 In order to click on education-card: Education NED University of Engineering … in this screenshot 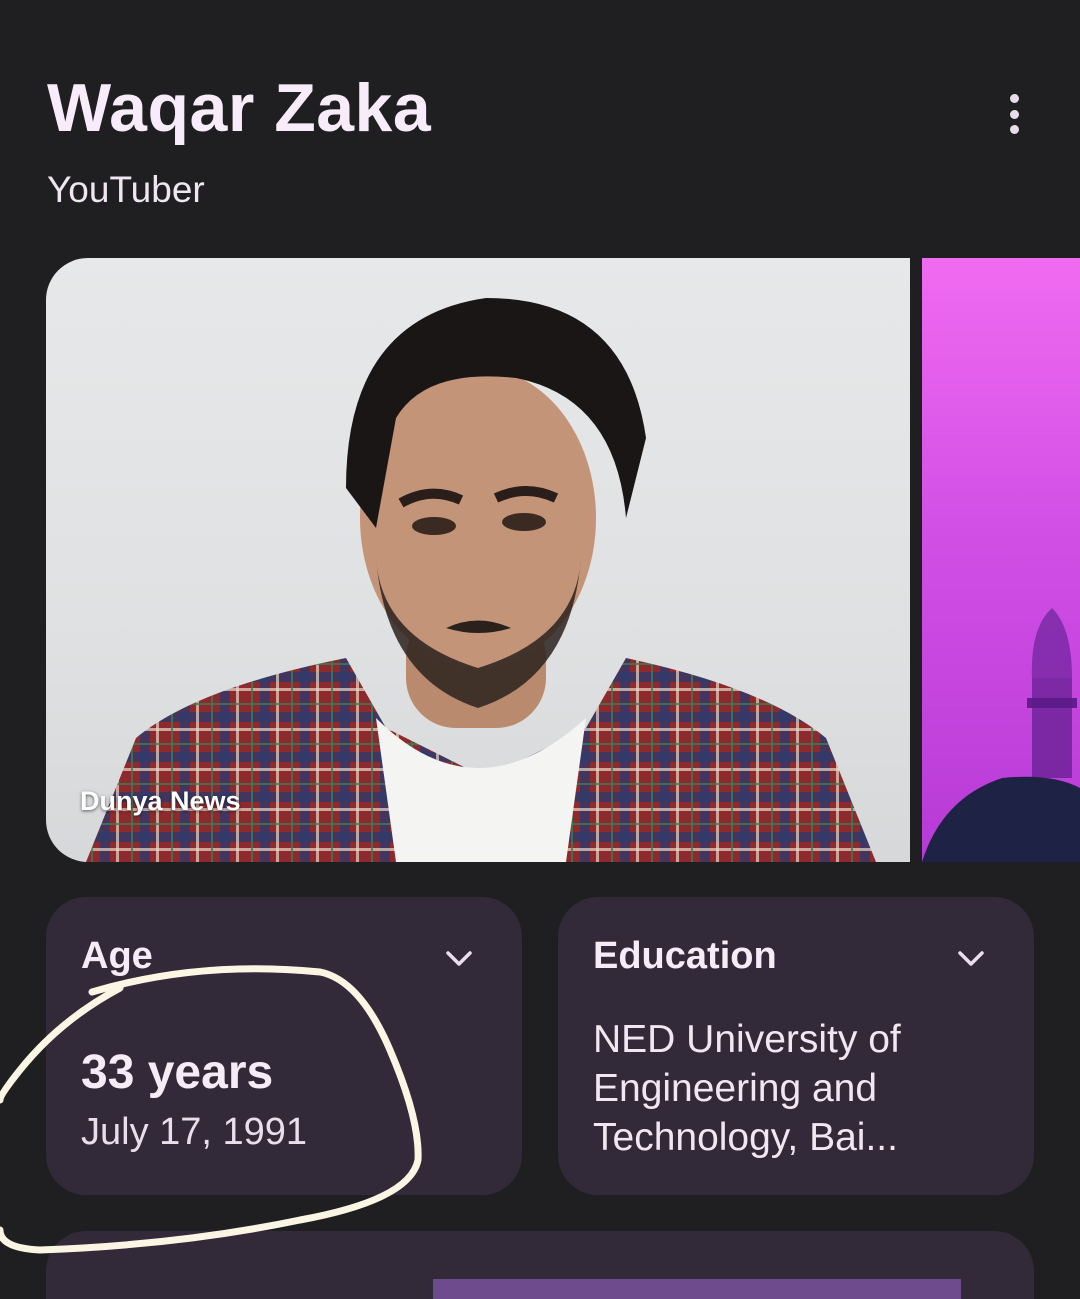, I will do `click(796, 1046)`.